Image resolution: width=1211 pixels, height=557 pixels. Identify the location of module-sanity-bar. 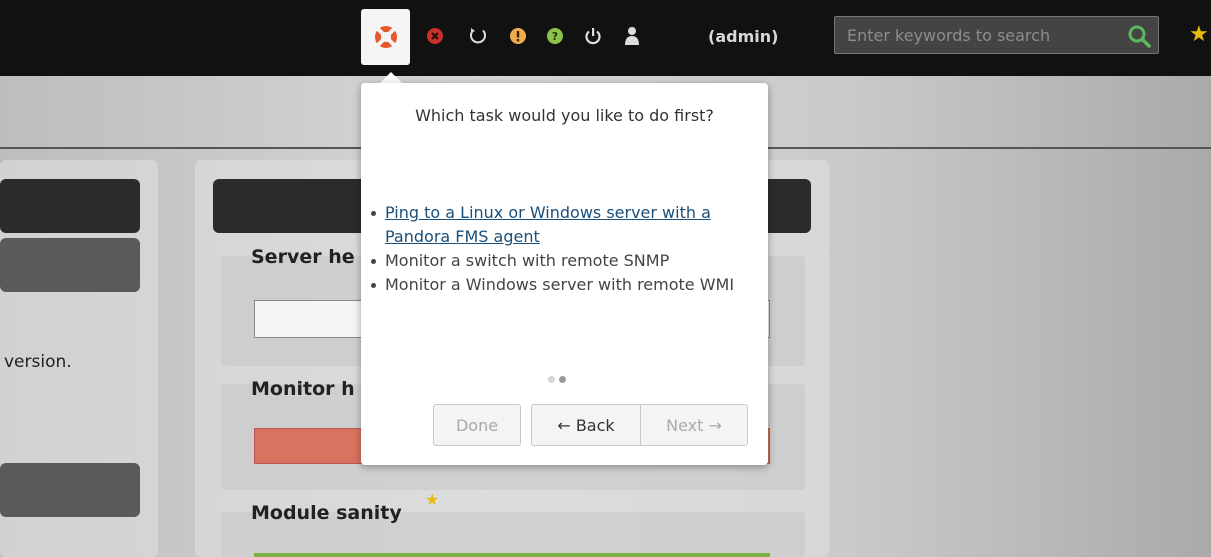
(512, 555).